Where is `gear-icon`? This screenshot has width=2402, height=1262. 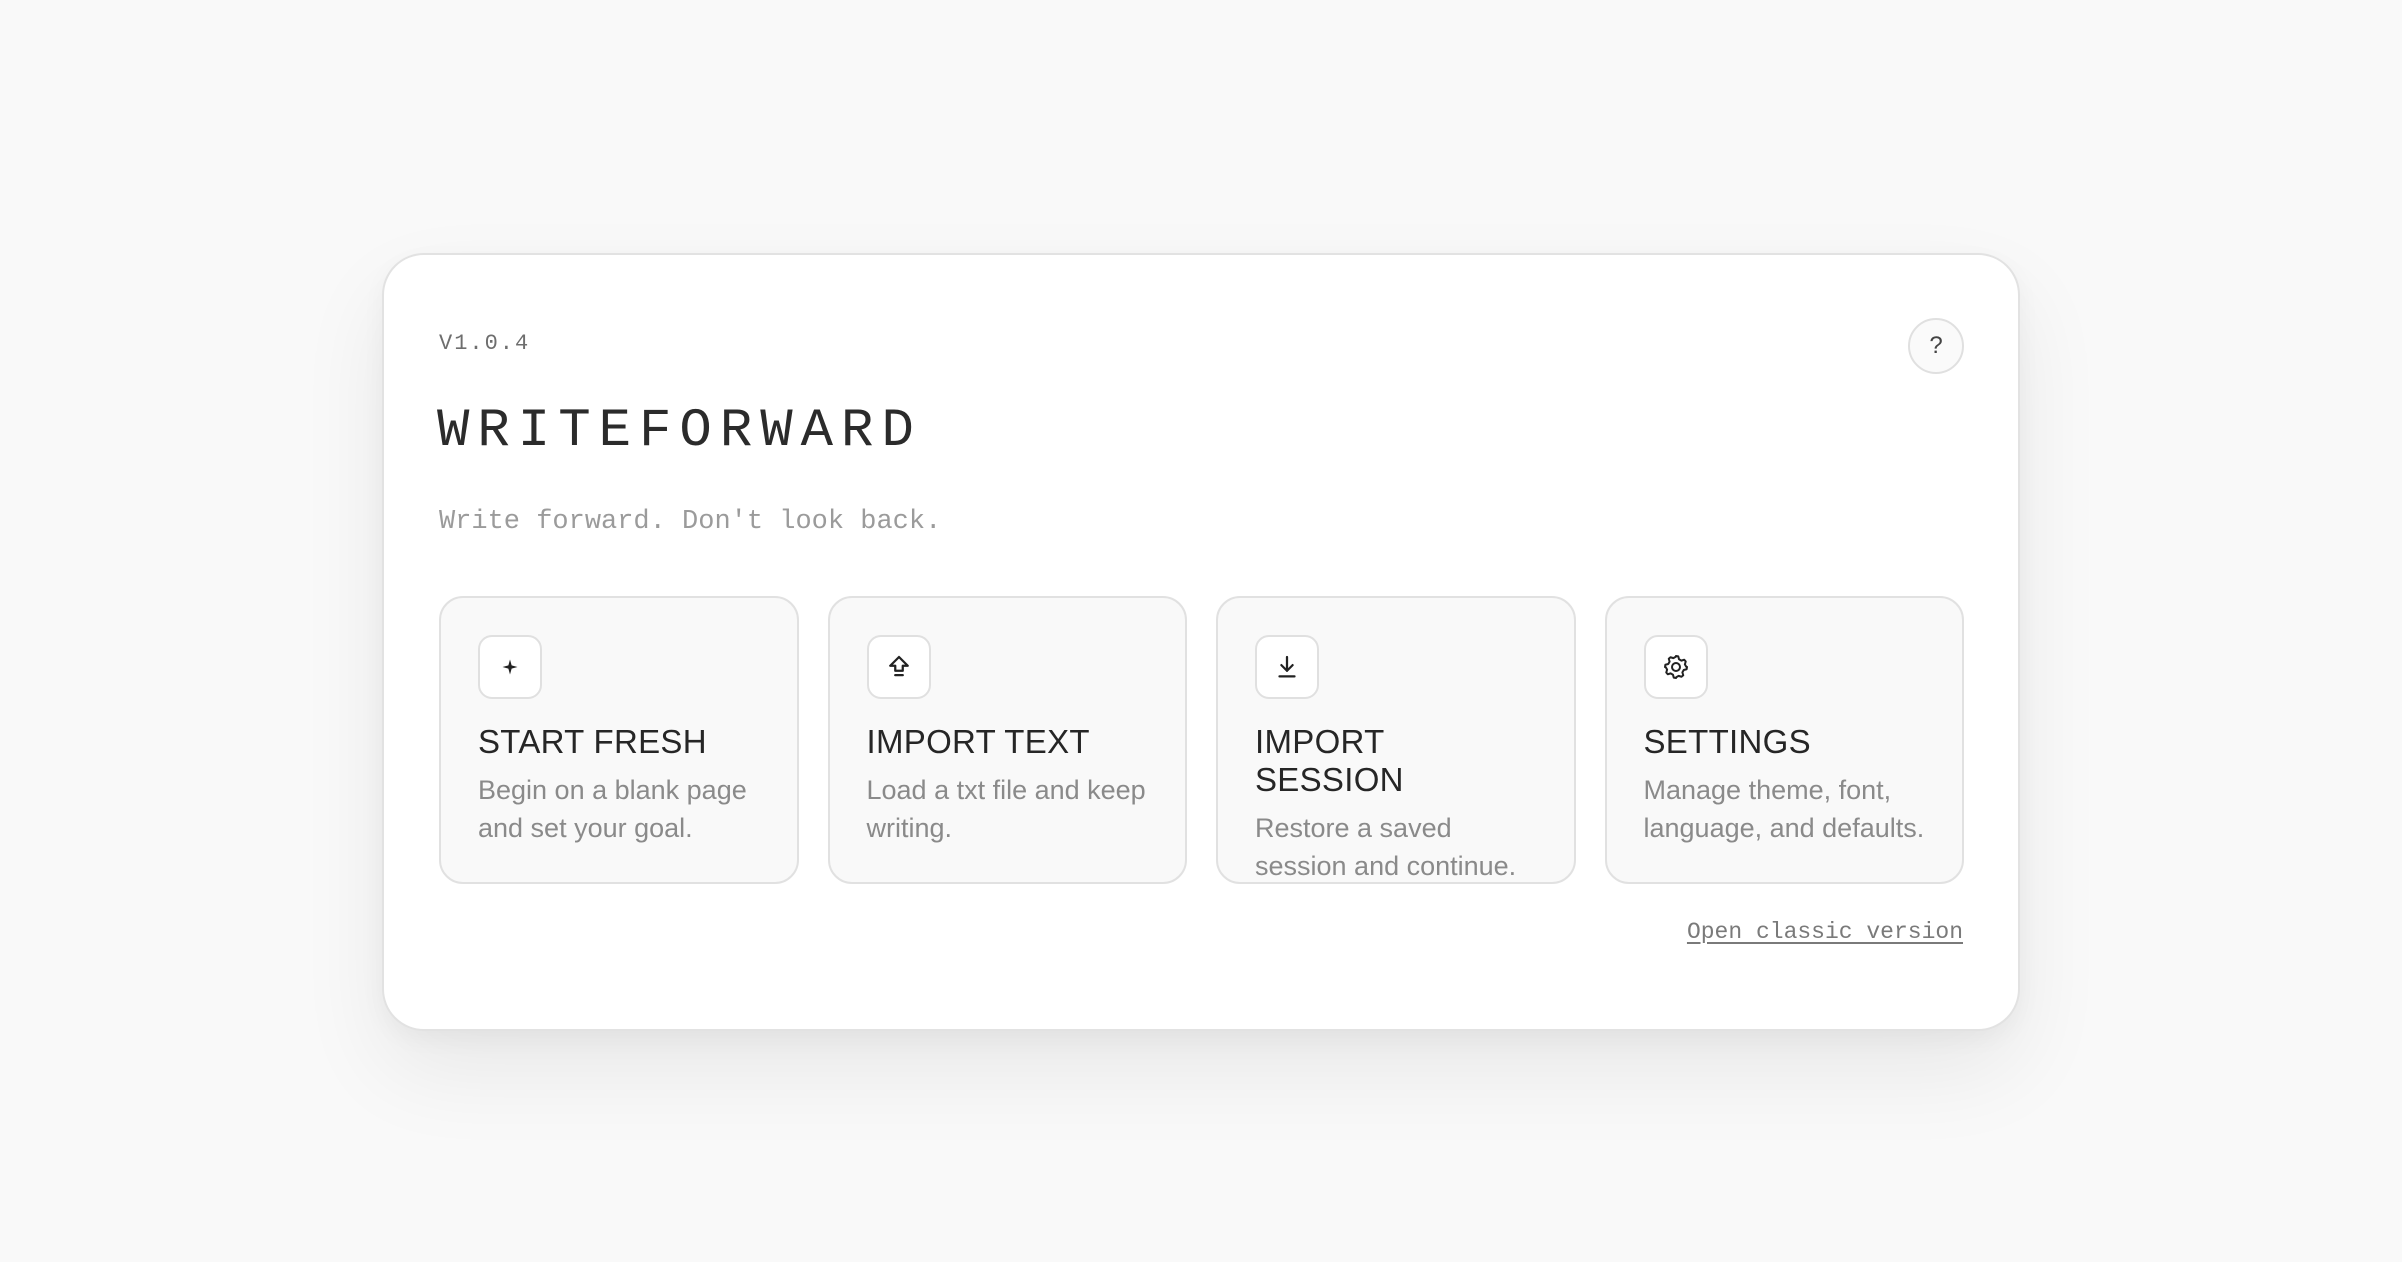
gear-icon is located at coordinates (1675, 667).